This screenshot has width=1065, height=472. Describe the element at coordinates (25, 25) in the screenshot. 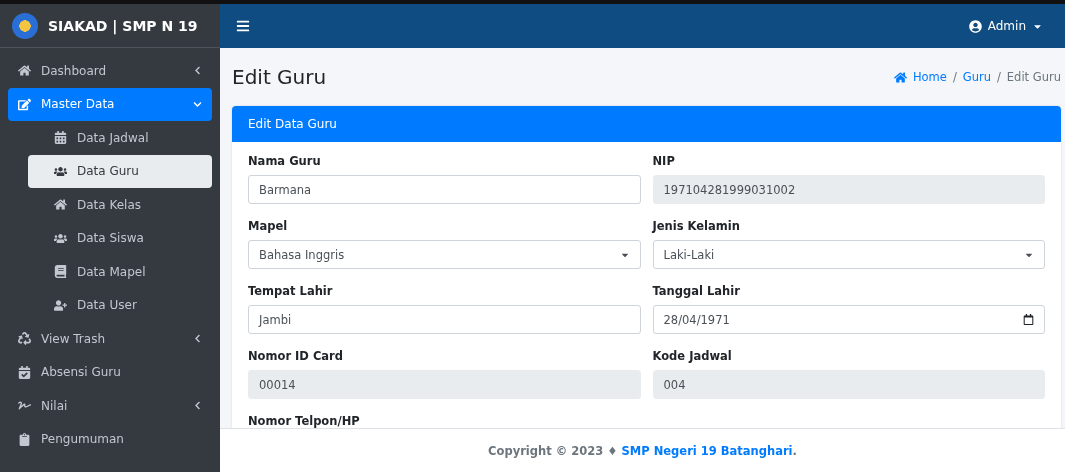

I see `logo-icon` at that location.